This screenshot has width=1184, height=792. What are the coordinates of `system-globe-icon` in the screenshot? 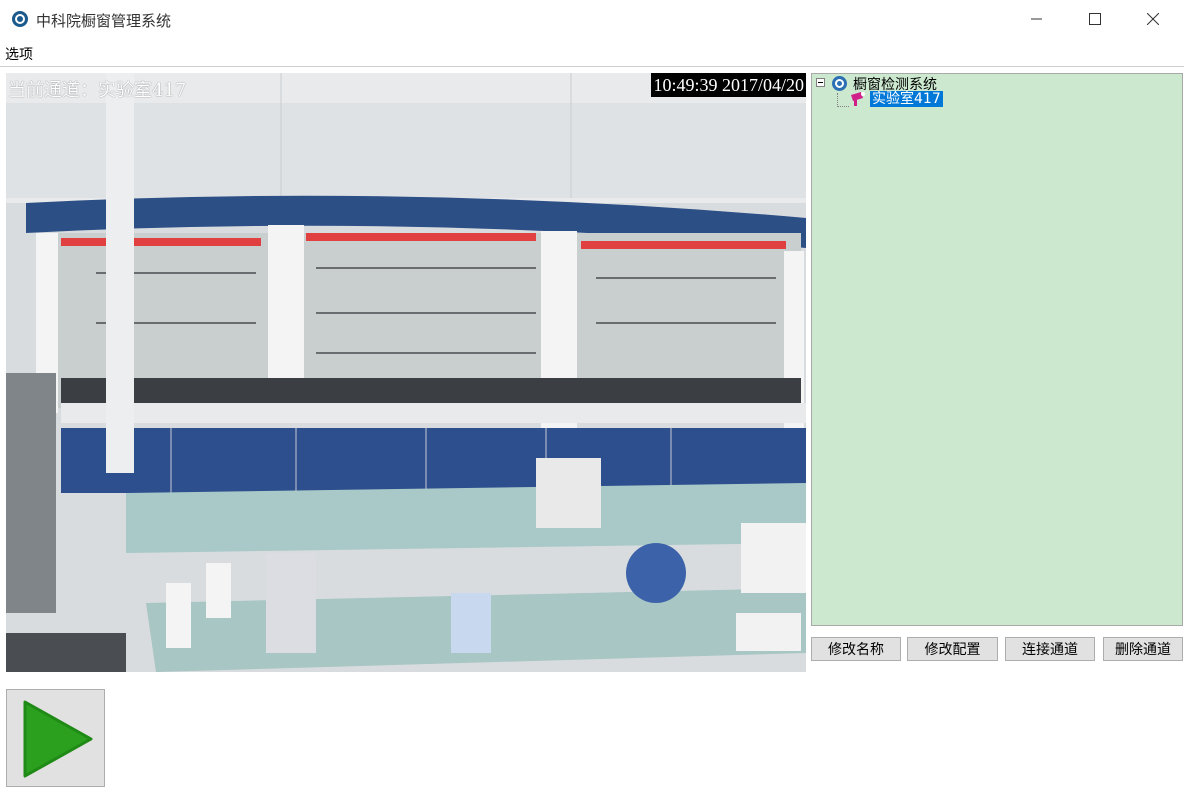 It's located at (839, 83).